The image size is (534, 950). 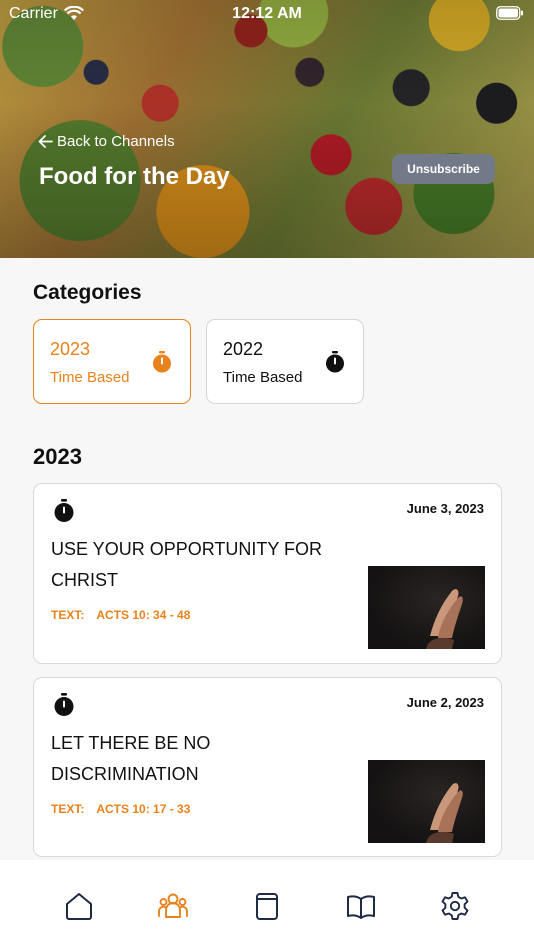 I want to click on settings-icon, so click(x=455, y=906).